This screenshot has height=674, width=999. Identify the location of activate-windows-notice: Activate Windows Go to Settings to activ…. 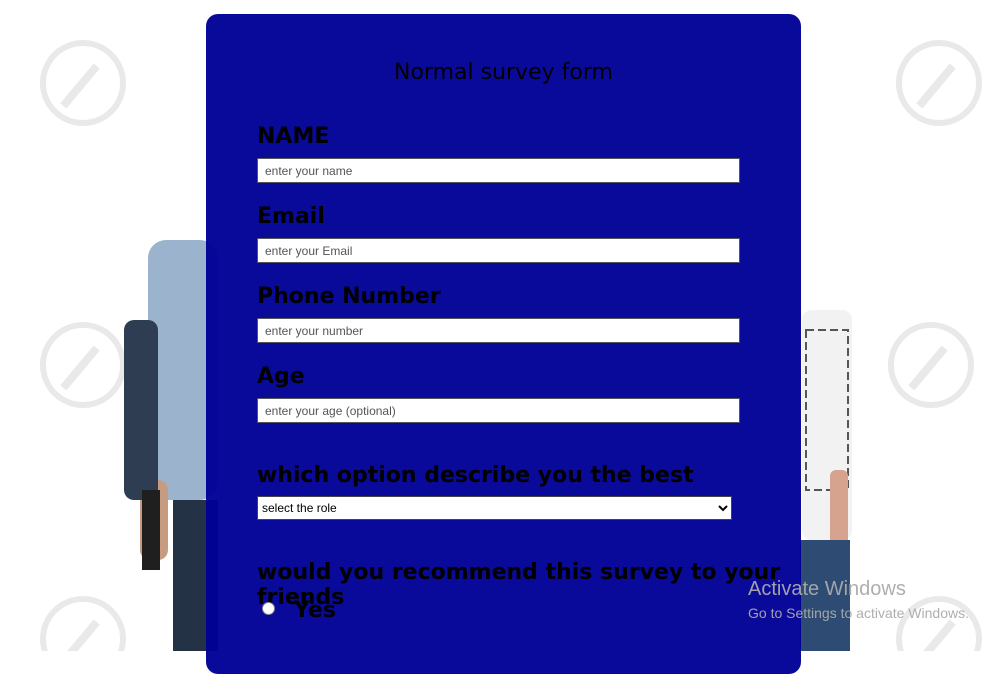
(858, 599).